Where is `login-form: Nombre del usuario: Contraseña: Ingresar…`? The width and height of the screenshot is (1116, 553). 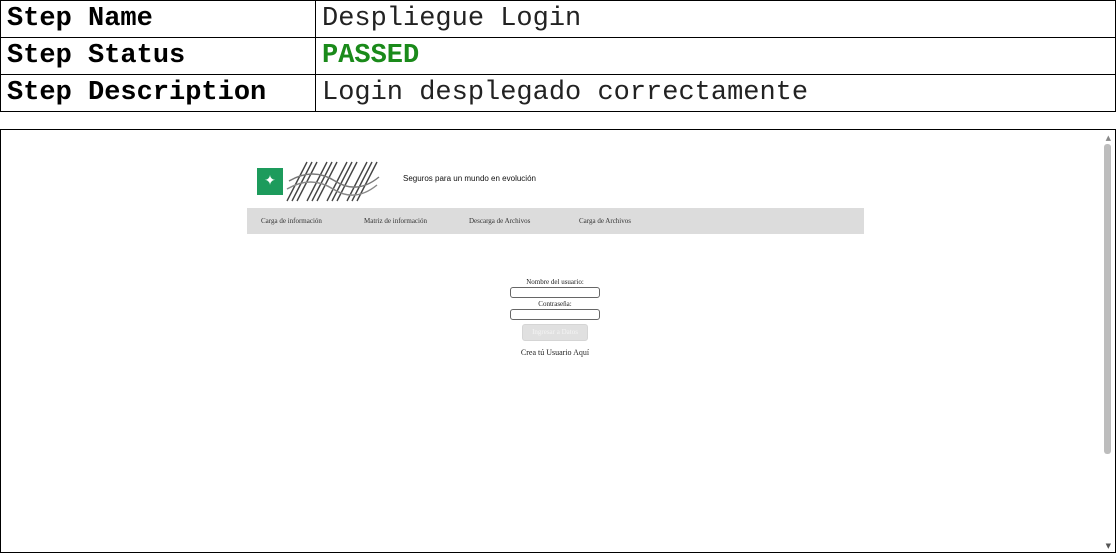
login-form: Nombre del usuario: Contraseña: Ingresar… is located at coordinates (555, 317).